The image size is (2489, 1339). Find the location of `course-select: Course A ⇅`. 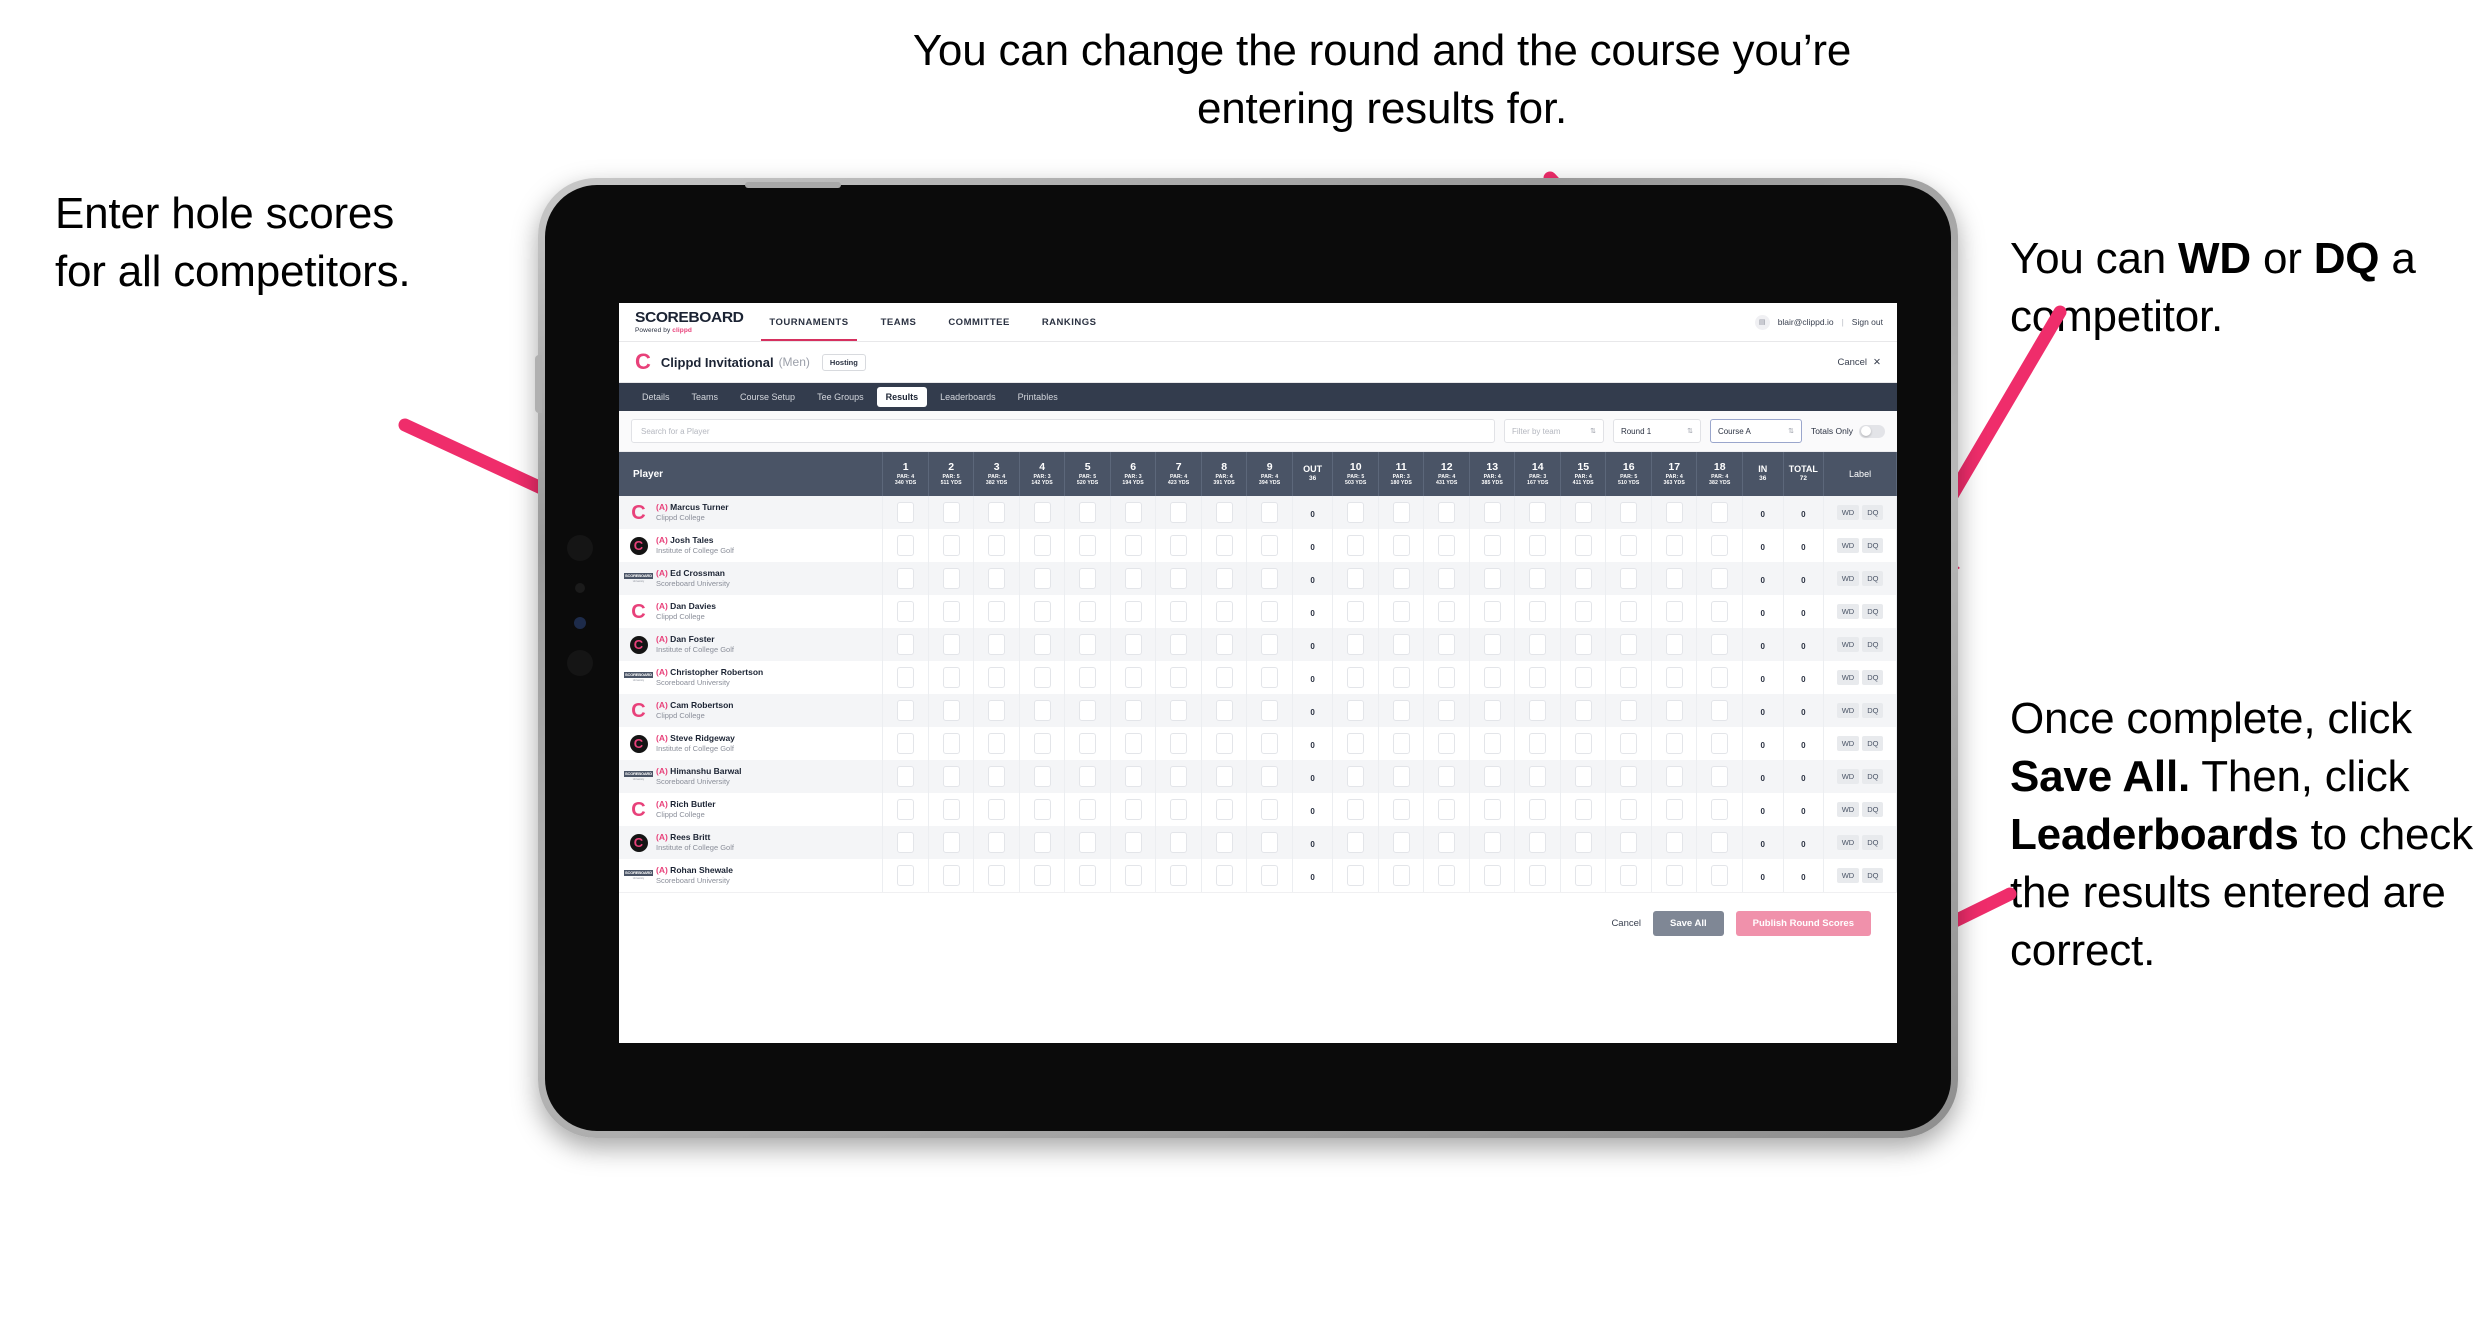

course-select: Course A ⇅ is located at coordinates (1755, 431).